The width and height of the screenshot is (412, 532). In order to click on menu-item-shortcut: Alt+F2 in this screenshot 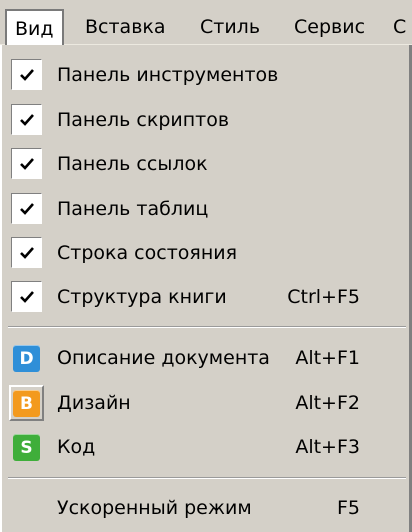, I will do `click(327, 403)`.